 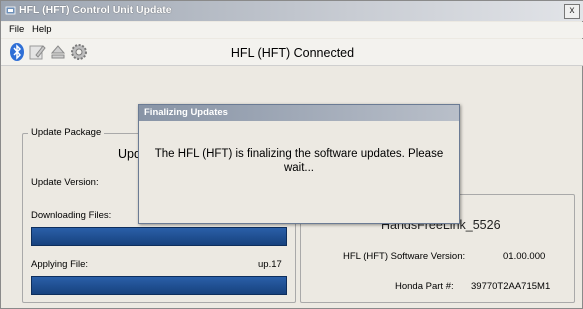 What do you see at coordinates (524, 256) in the screenshot?
I see `software-version-value: 01.00.000` at bounding box center [524, 256].